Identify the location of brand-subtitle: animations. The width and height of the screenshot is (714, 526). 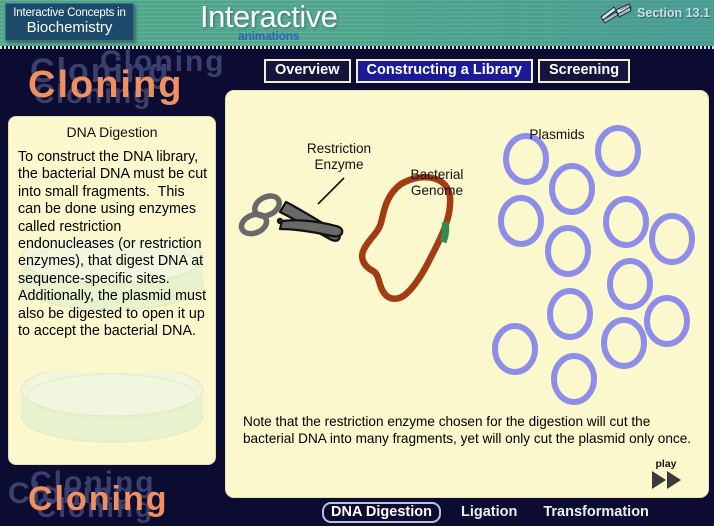
(269, 36).